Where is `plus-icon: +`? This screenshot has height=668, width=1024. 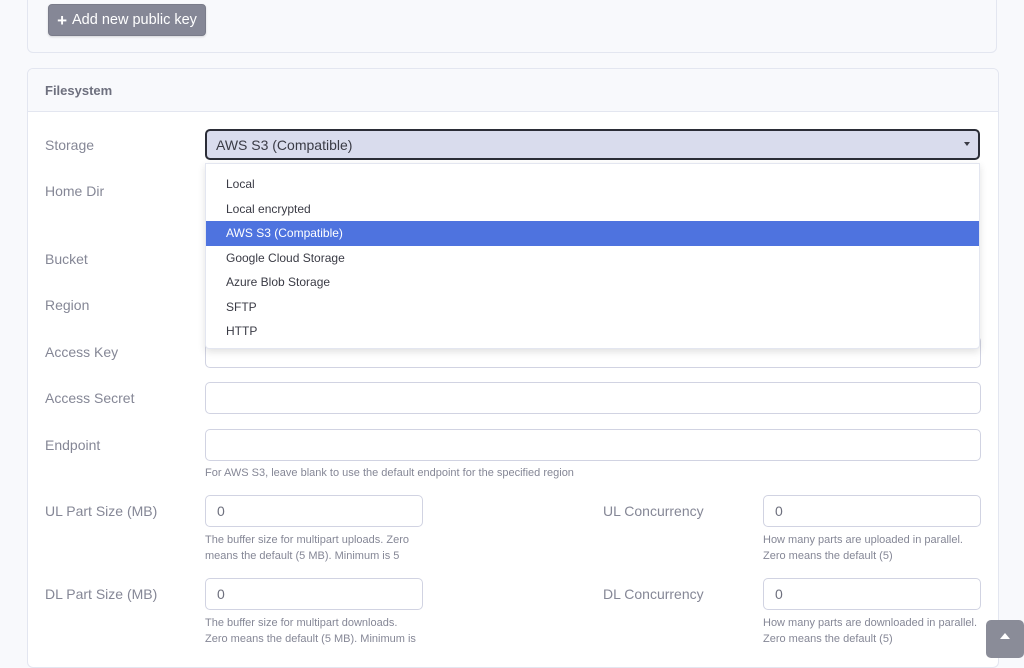 plus-icon: + is located at coordinates (62, 20).